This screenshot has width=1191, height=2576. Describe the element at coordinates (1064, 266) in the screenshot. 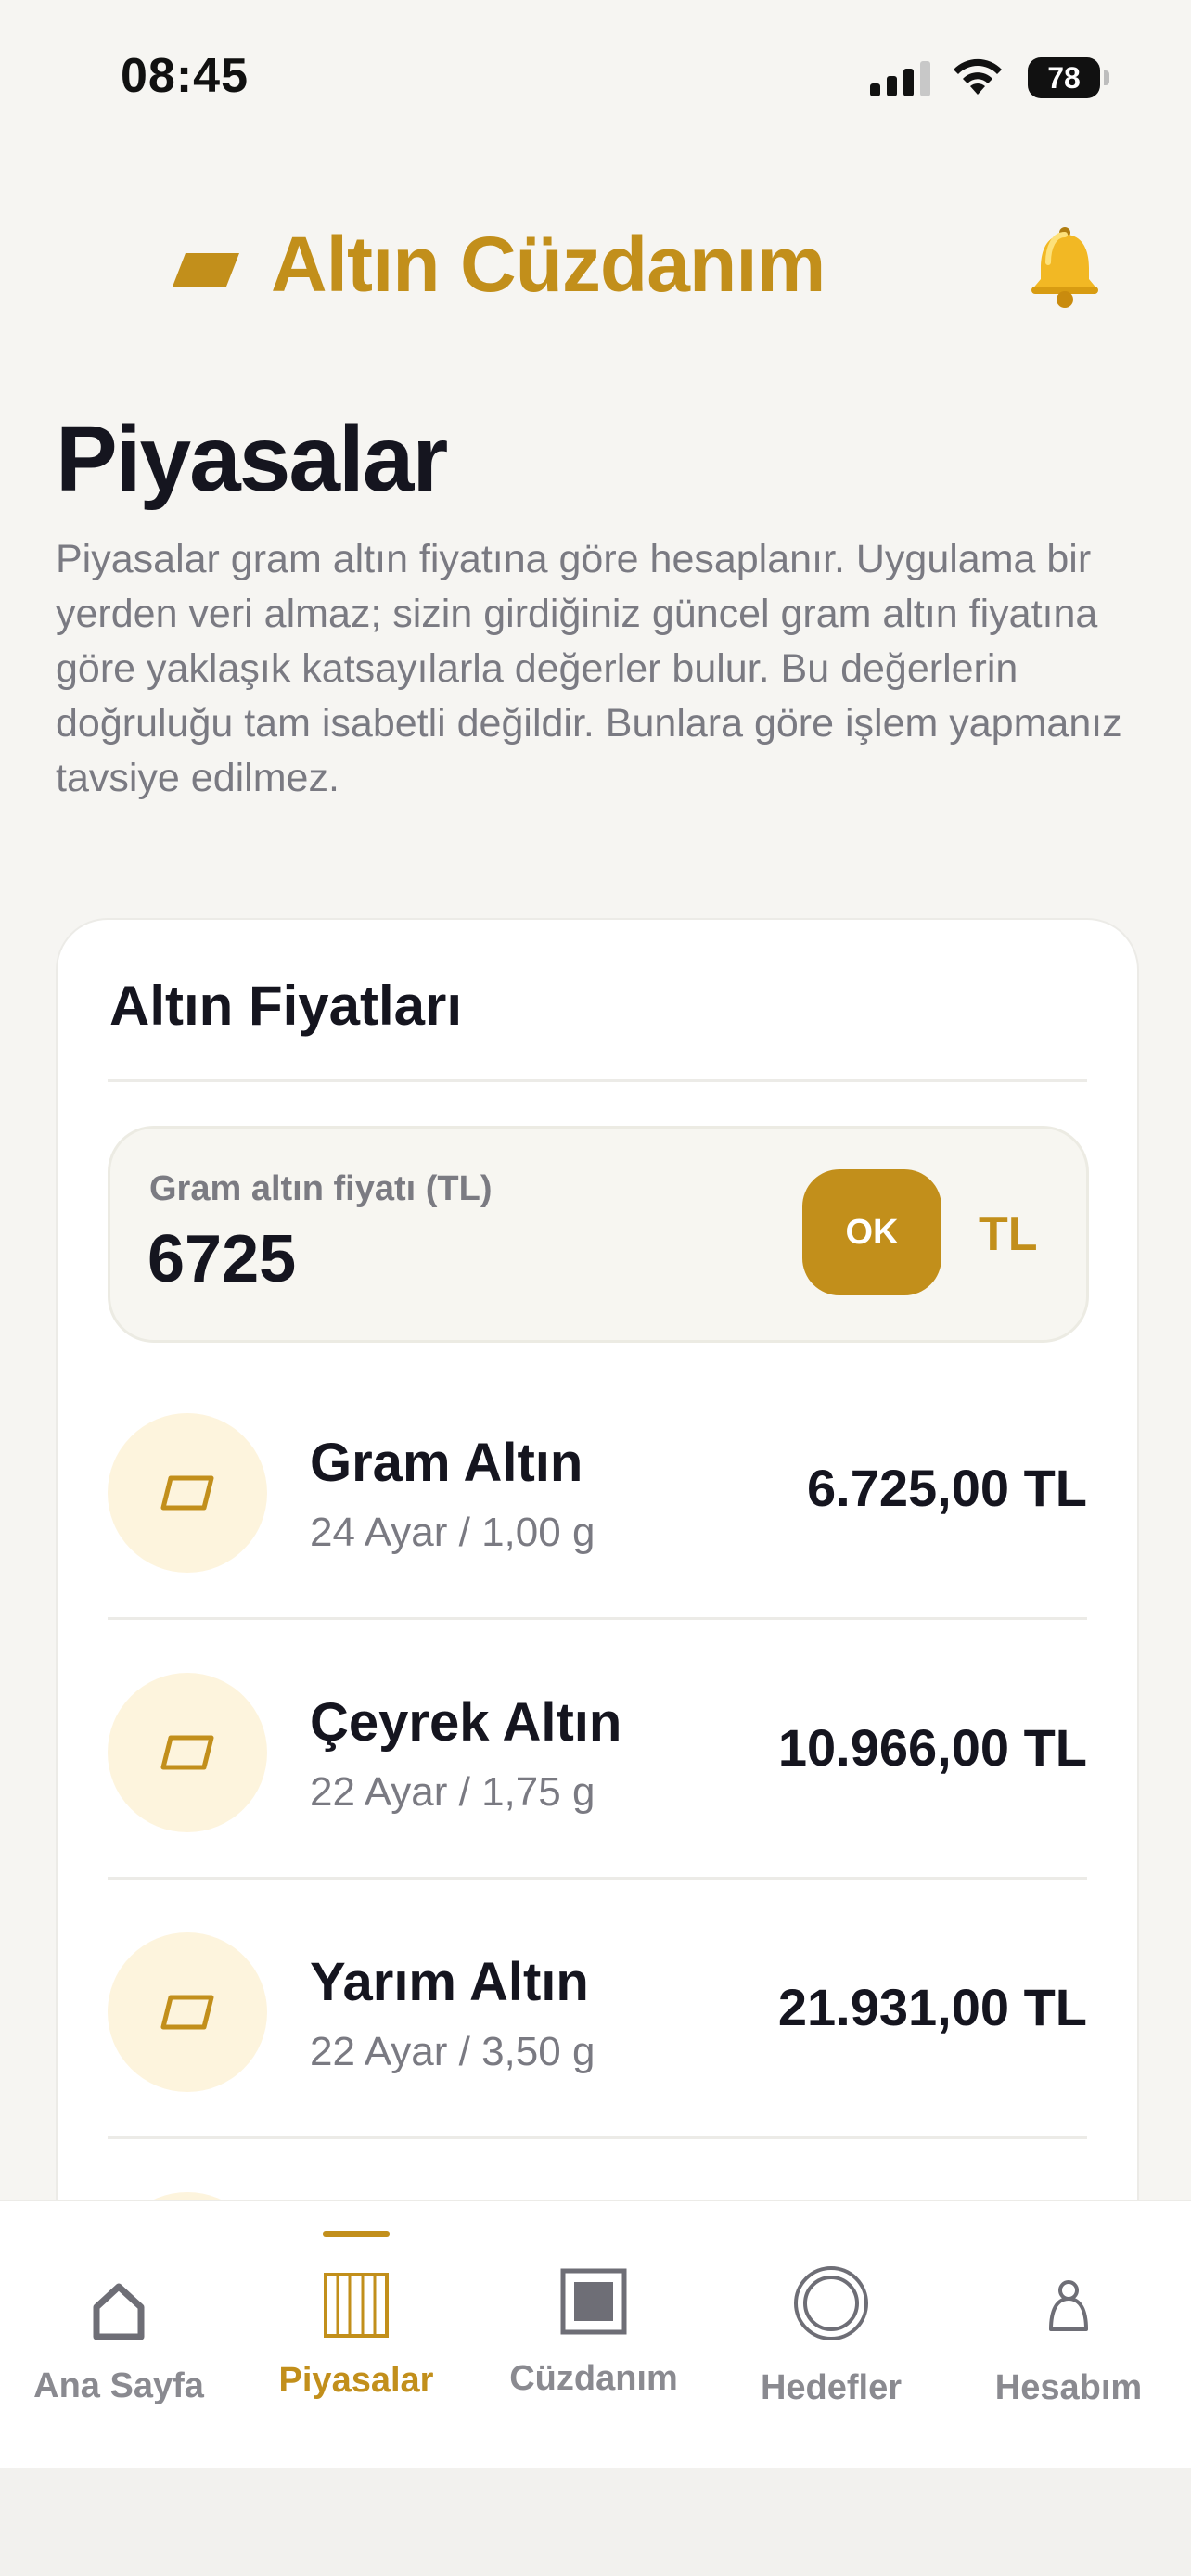

I see `bell-icon` at that location.